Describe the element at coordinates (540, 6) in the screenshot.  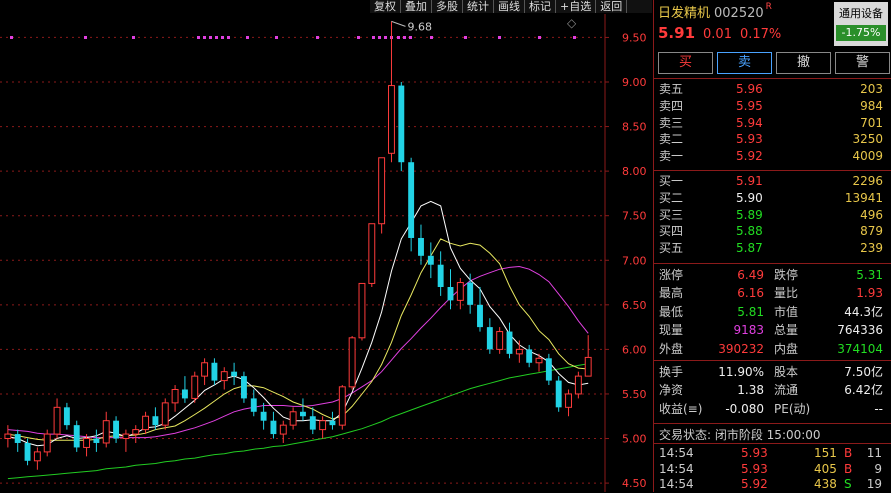
I see `toolbar-mark-button: 标记` at that location.